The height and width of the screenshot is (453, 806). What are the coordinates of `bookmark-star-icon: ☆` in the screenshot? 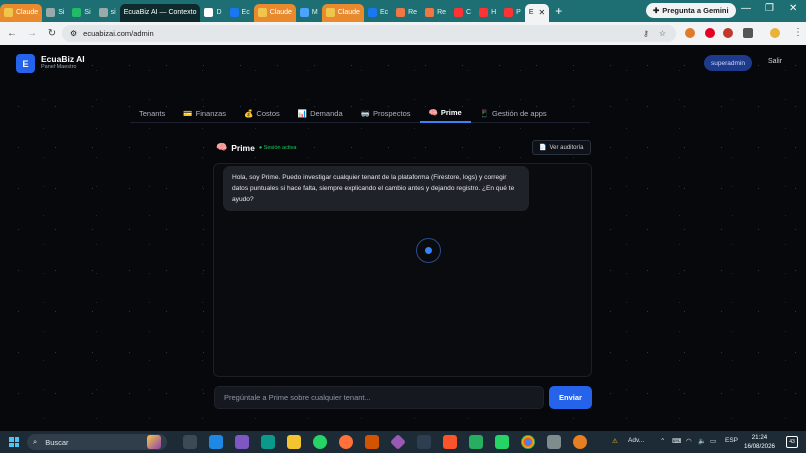 It's located at (662, 33).